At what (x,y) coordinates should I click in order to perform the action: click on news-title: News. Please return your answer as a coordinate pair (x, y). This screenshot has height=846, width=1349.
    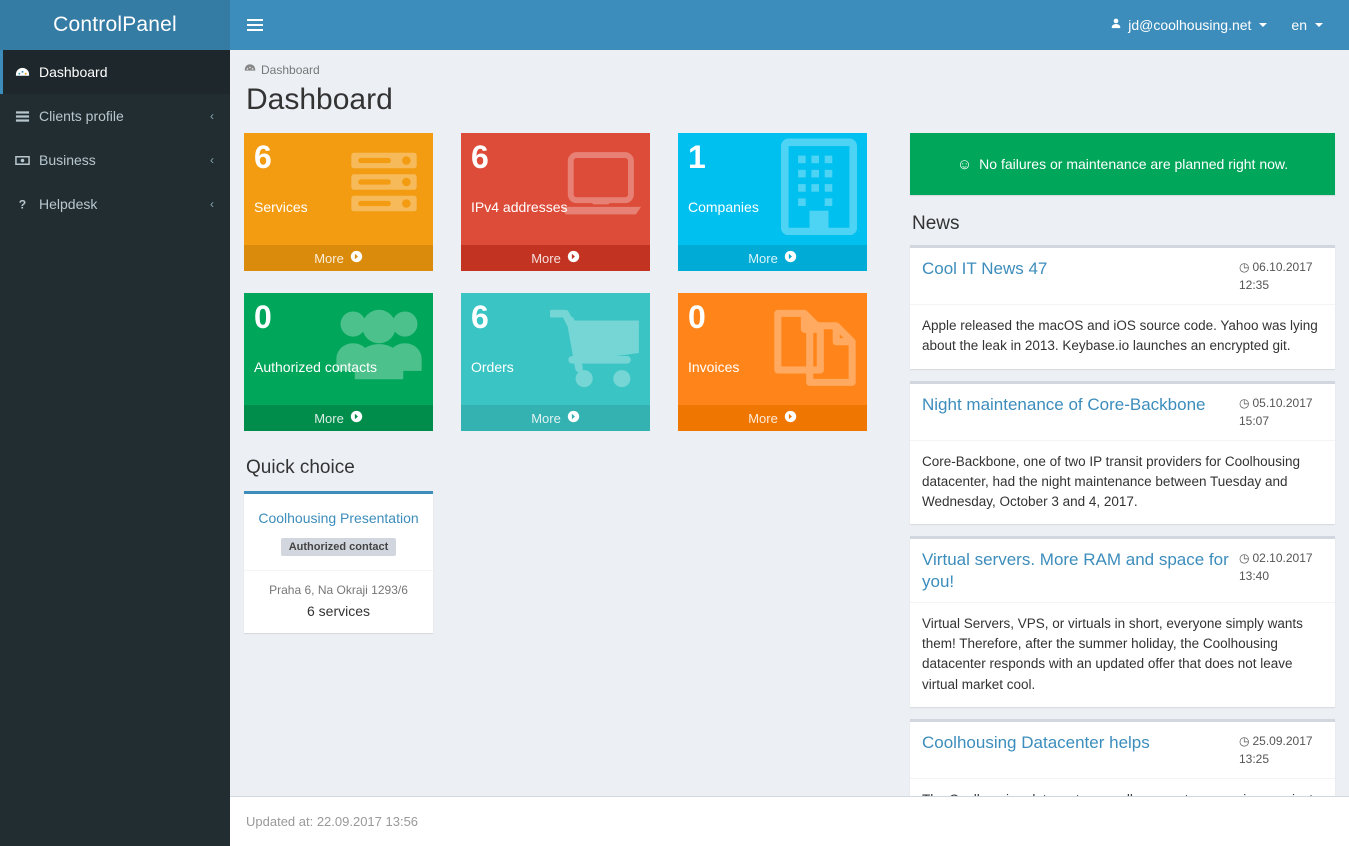
    Looking at the image, I should click on (936, 223).